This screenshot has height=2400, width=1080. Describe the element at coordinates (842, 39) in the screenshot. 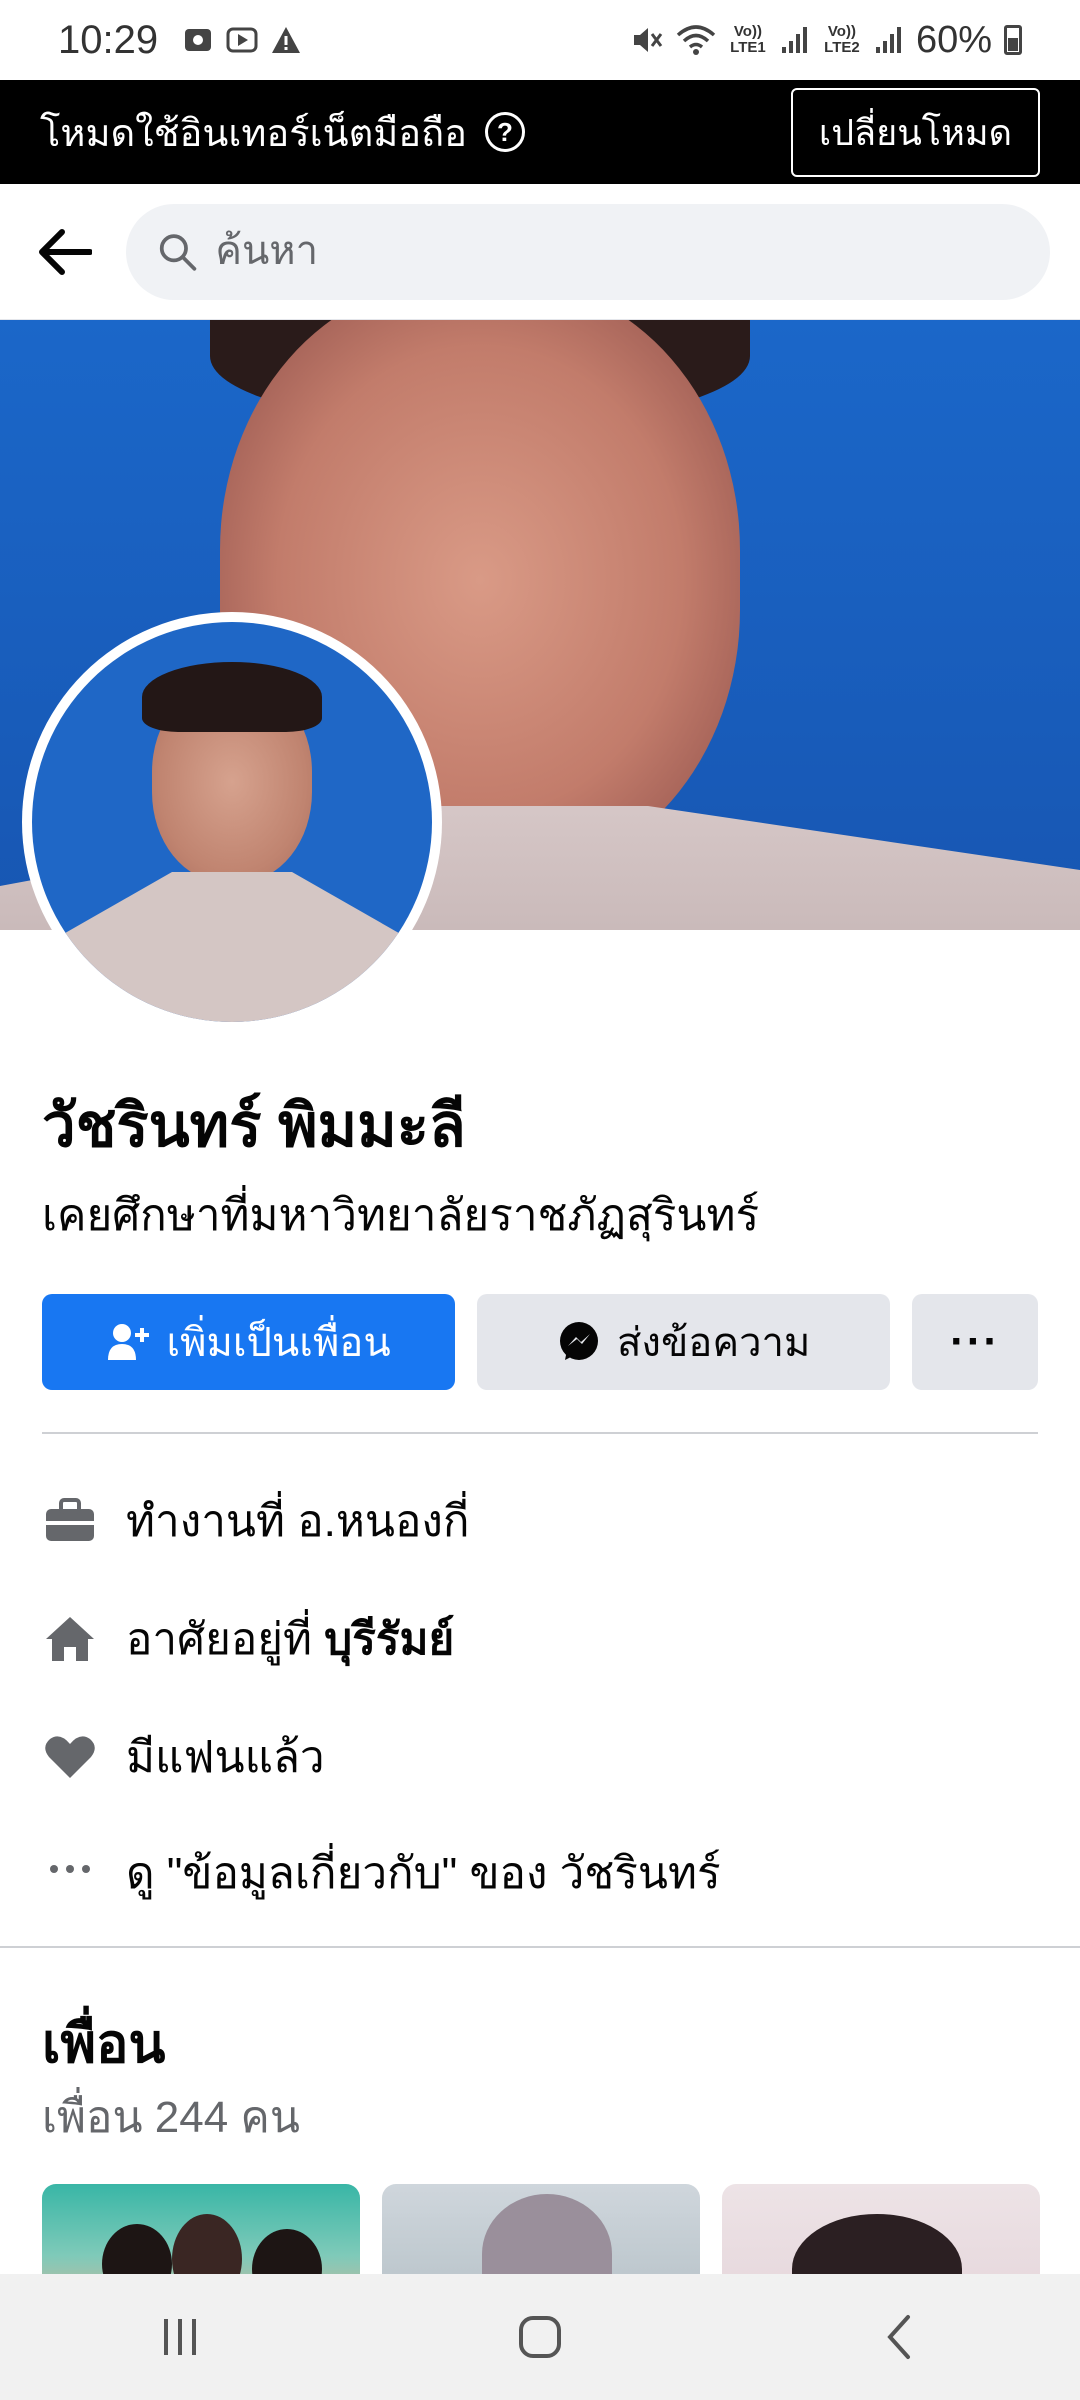

I see `lte2-indicator: Vo)) LTE2` at that location.